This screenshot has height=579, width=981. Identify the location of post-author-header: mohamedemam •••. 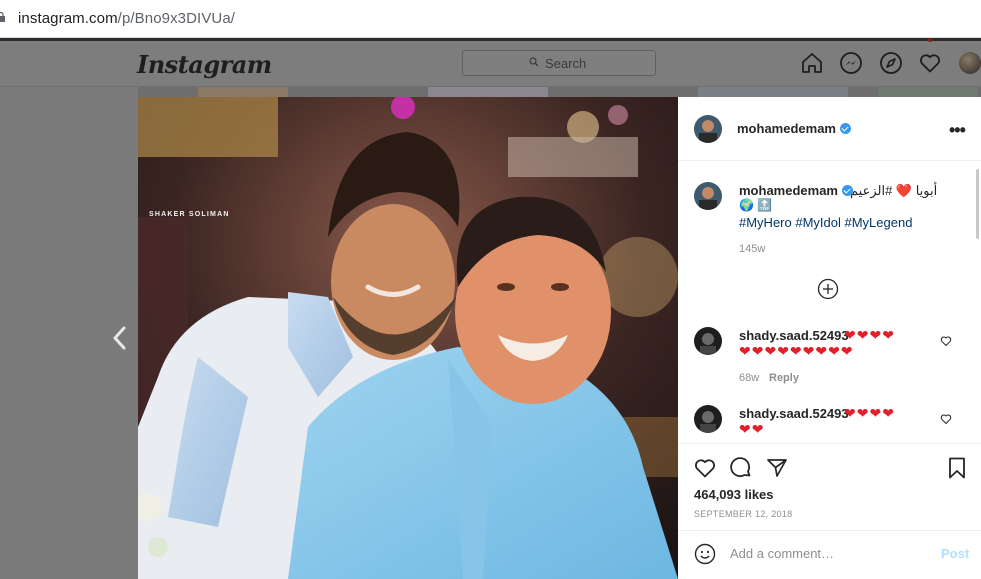
(829, 129).